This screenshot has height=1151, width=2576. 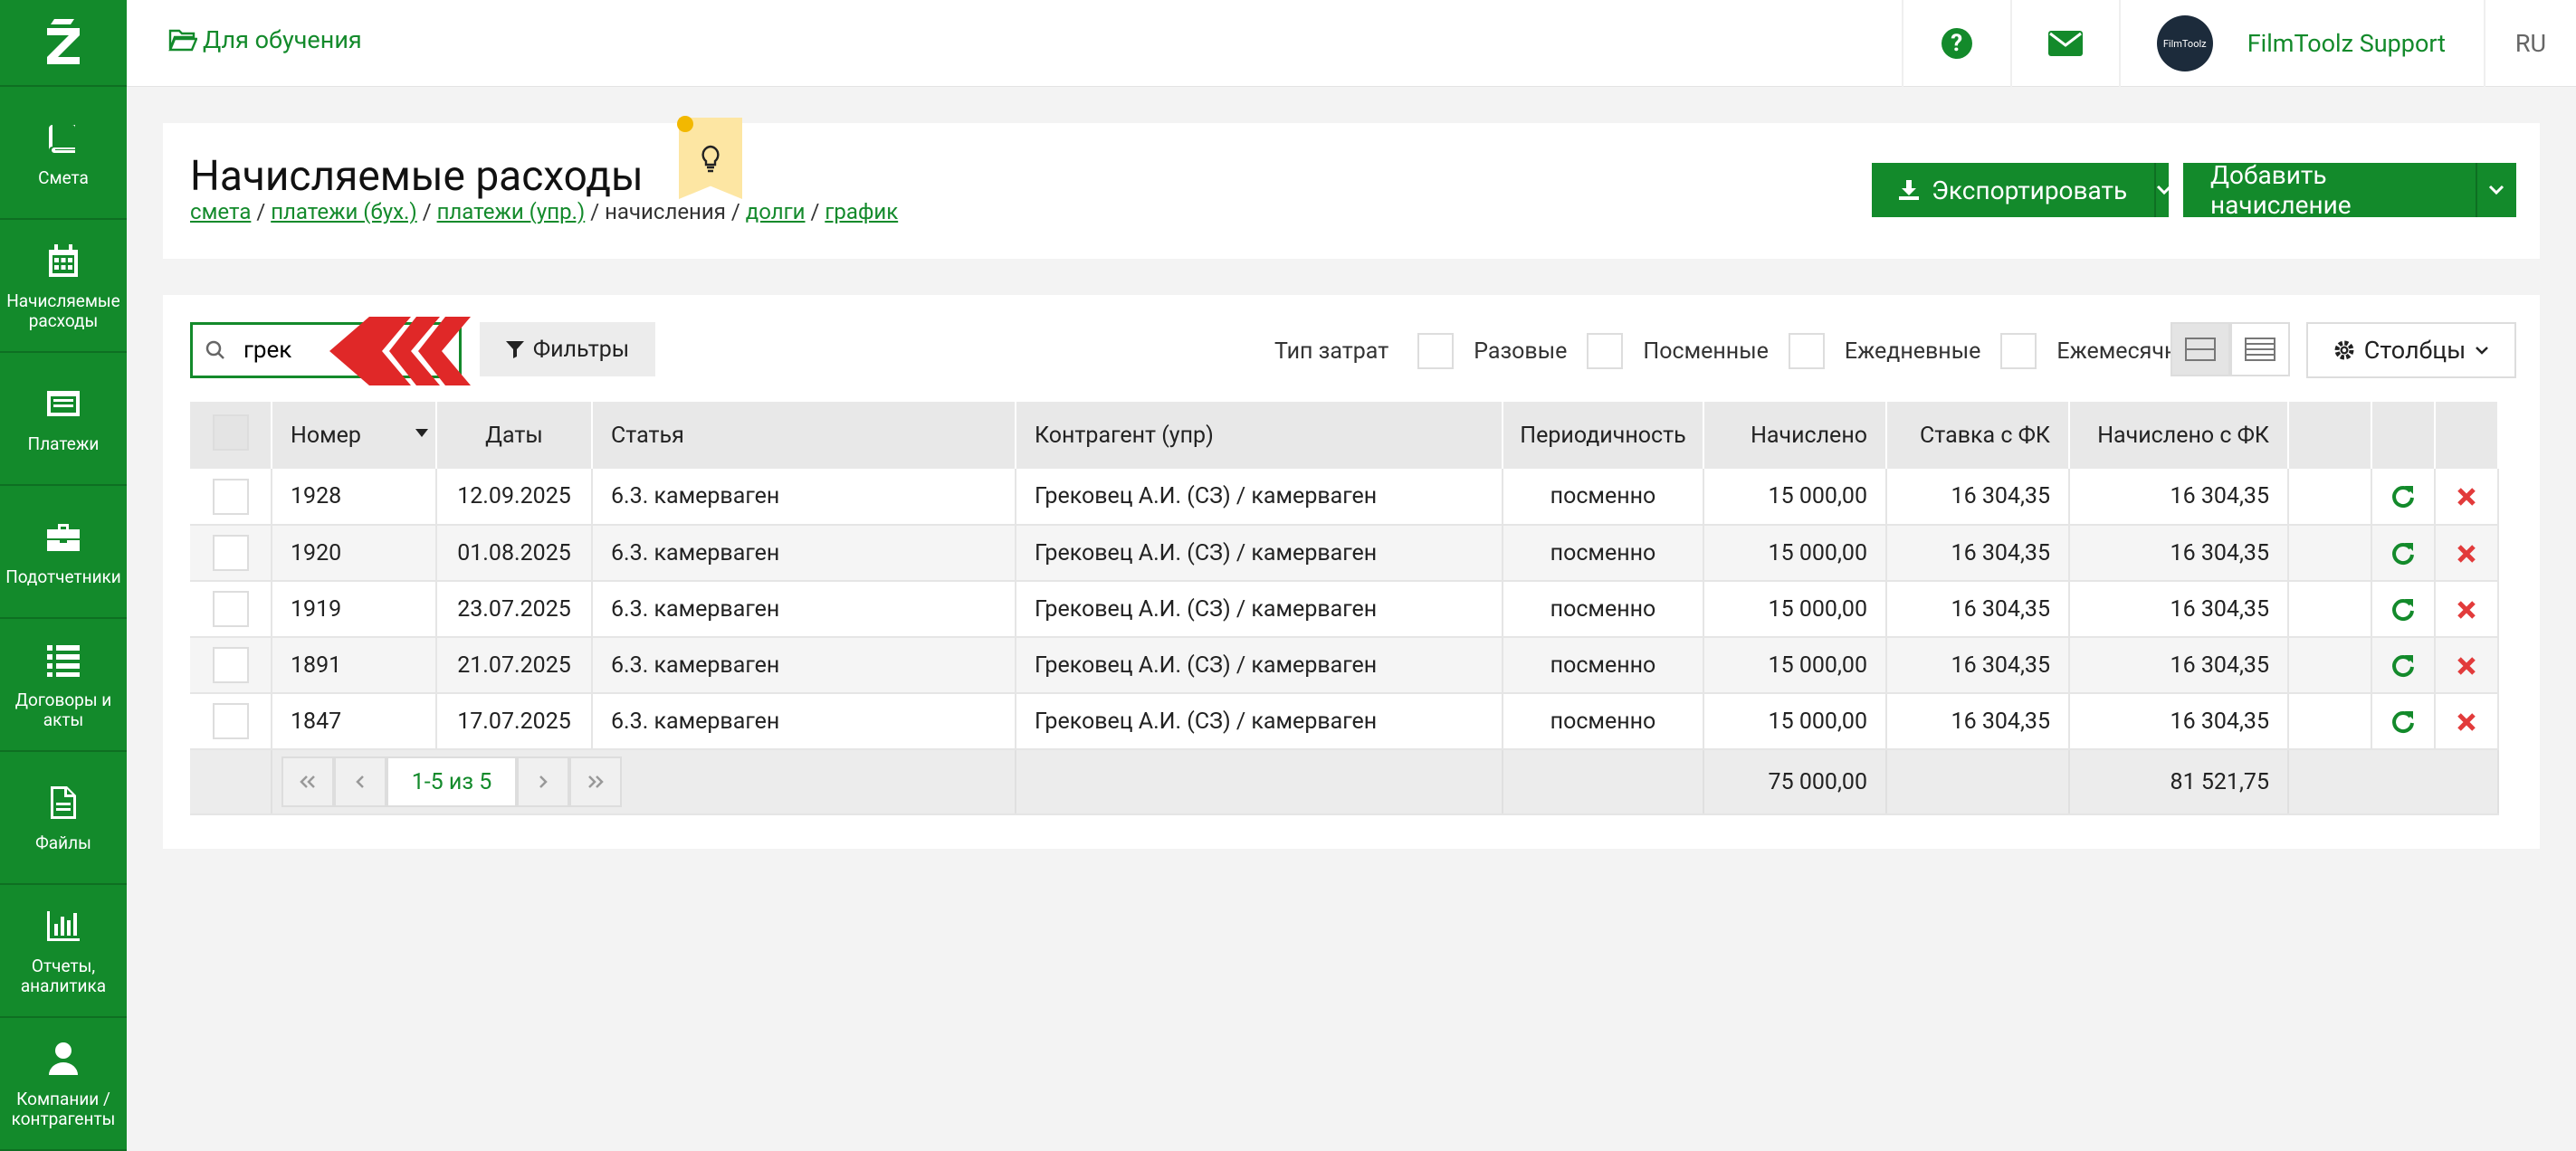 I want to click on table-footer-row: 1-5 из 5 75 000,00 81 521,75, so click(x=1345, y=782).